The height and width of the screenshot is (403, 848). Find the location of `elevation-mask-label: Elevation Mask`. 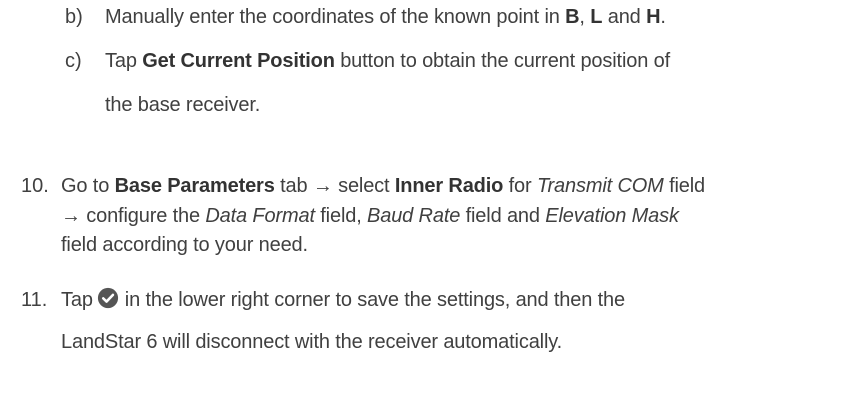

elevation-mask-label: Elevation Mask is located at coordinates (612, 216).